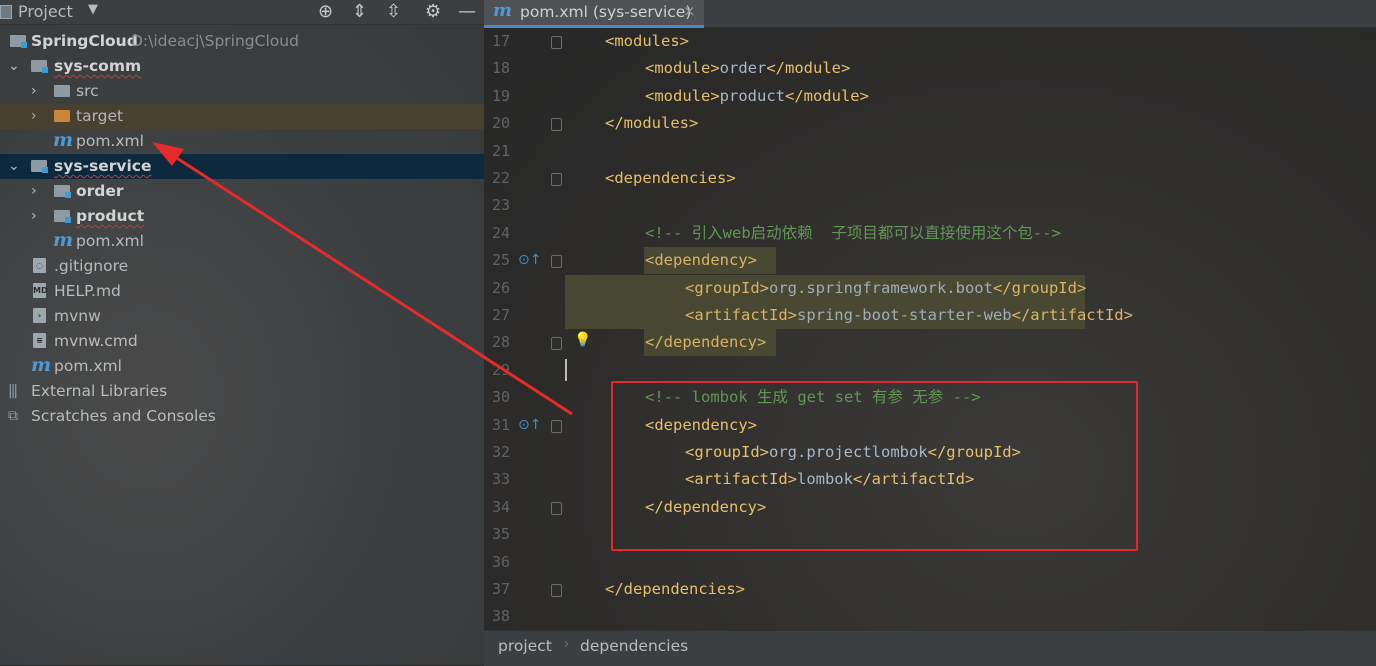 Image resolution: width=1376 pixels, height=666 pixels. I want to click on line-number: 20, so click(500, 123).